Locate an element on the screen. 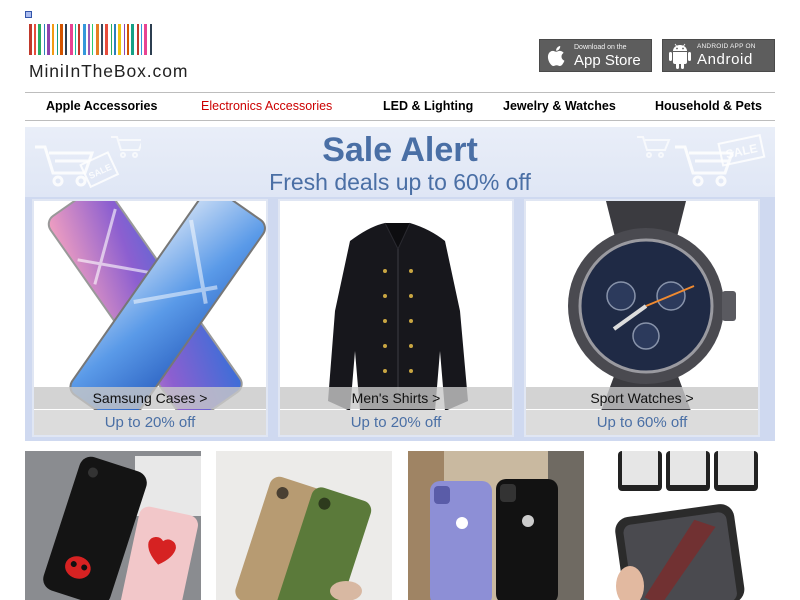 This screenshot has height=600, width=800. sport-watch-image is located at coordinates (642, 306).